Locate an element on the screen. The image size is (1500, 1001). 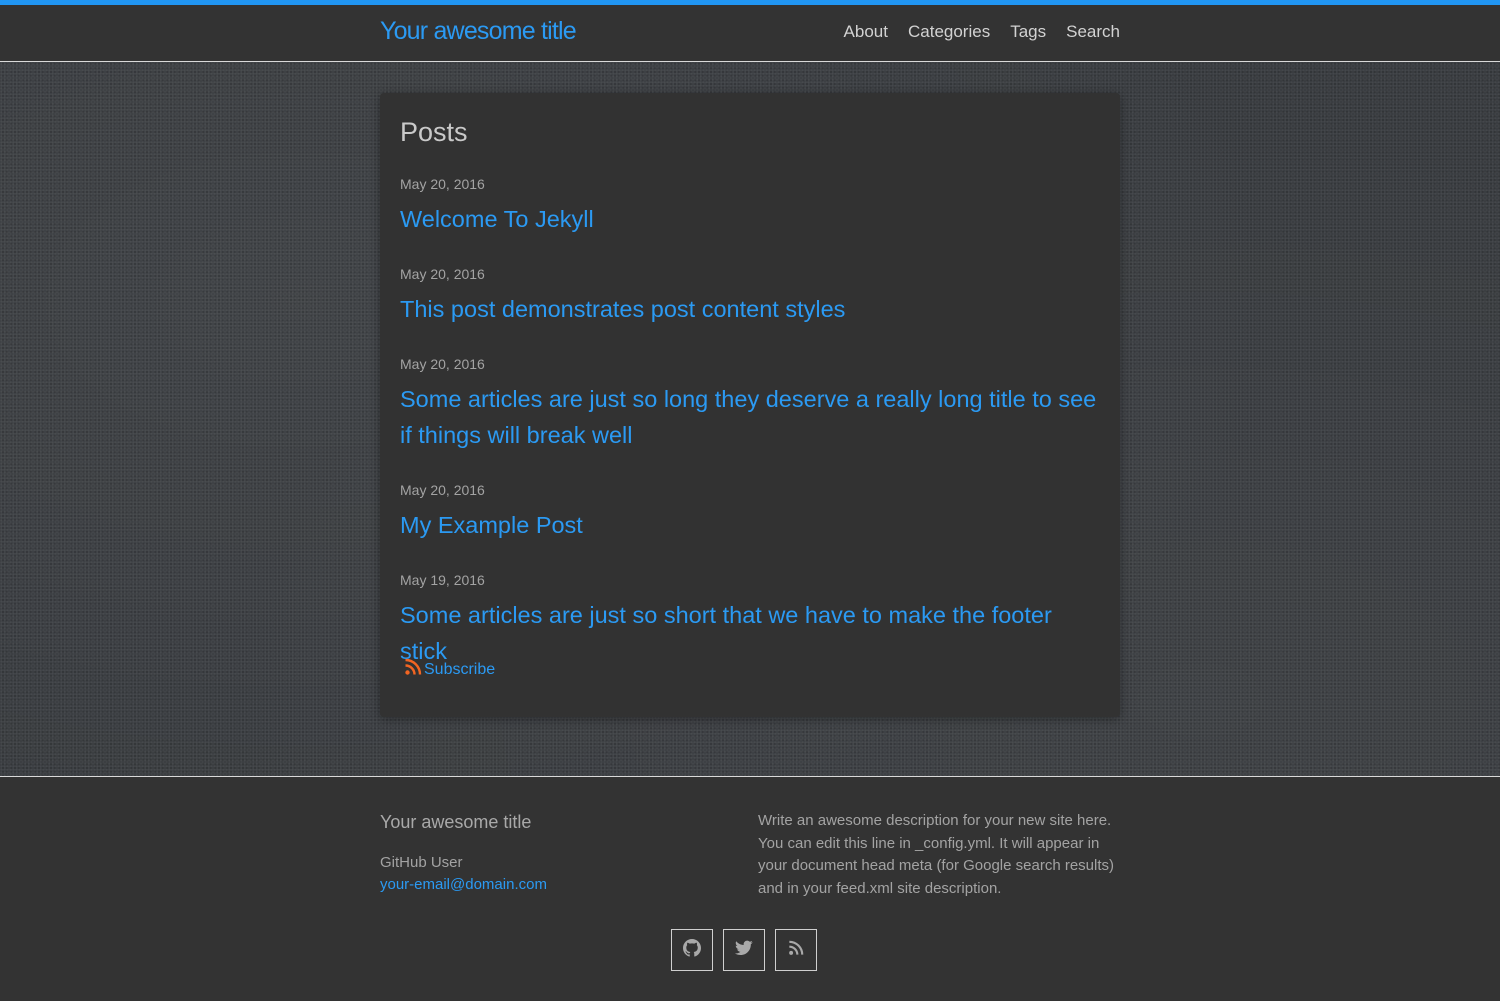
twitter-icon is located at coordinates (744, 950).